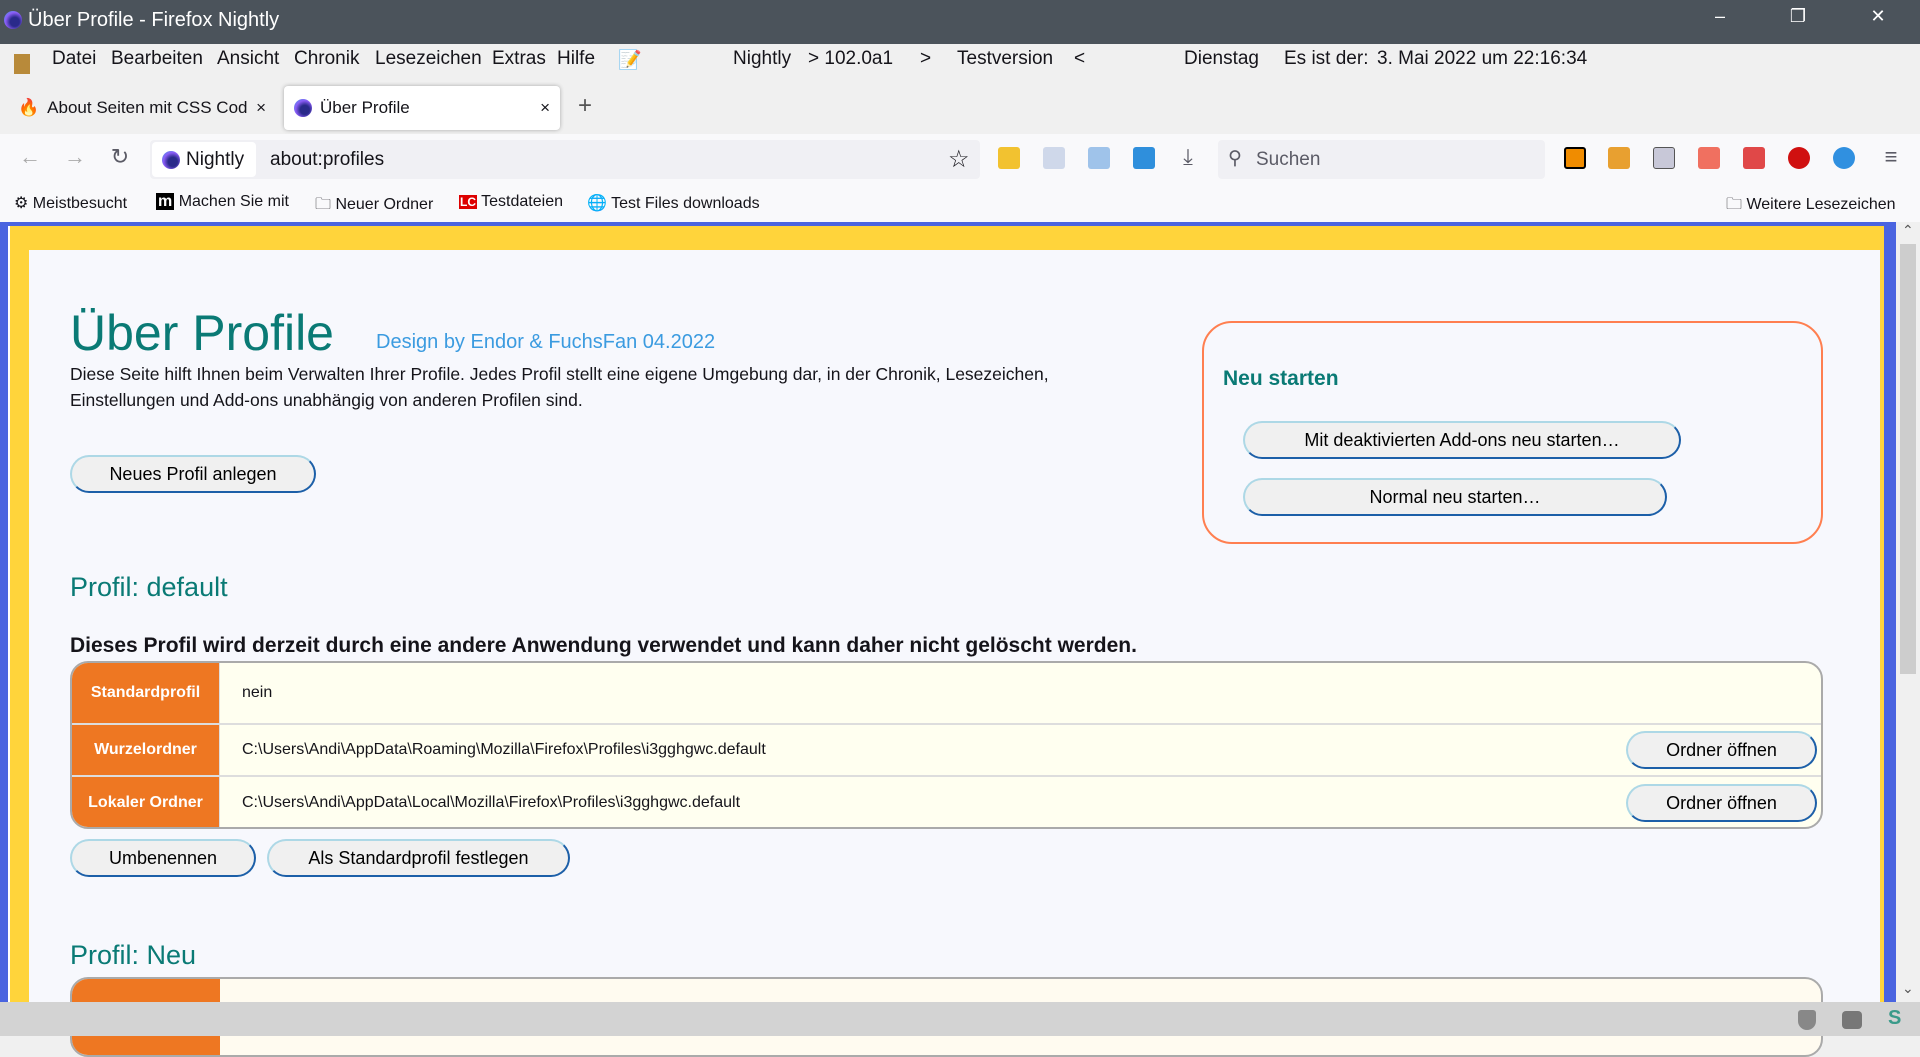 Image resolution: width=1920 pixels, height=1057 pixels. I want to click on channel: Testversion, so click(1005, 58).